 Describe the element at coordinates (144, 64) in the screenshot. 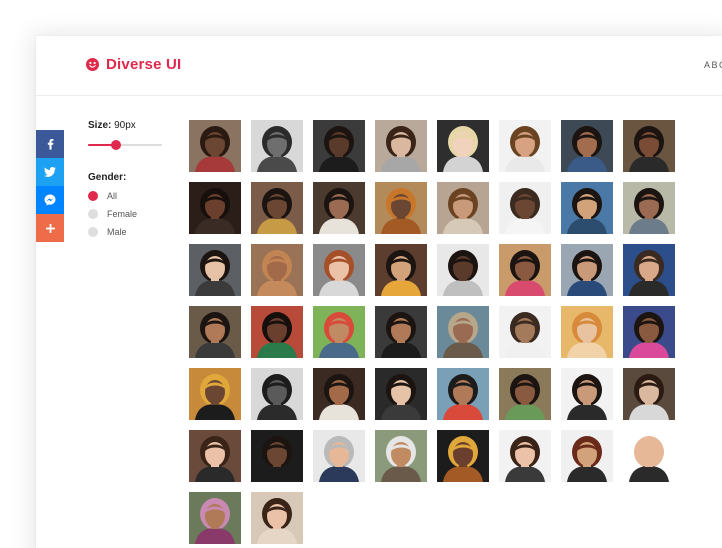

I see `app-name: Diverse UI` at that location.